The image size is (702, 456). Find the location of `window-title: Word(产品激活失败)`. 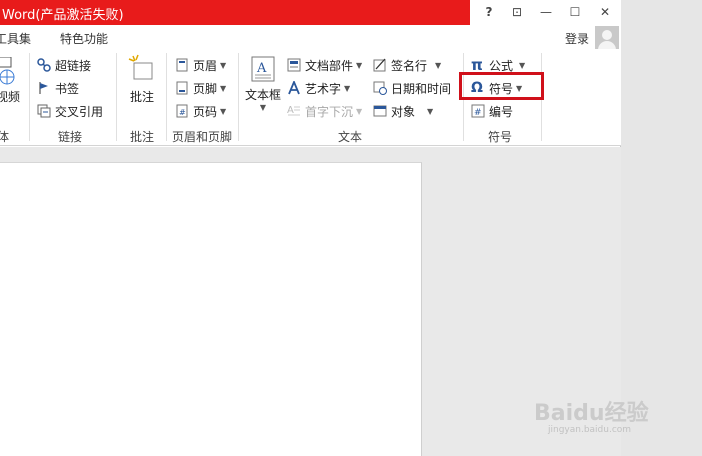

window-title: Word(产品激活失败) is located at coordinates (63, 15).